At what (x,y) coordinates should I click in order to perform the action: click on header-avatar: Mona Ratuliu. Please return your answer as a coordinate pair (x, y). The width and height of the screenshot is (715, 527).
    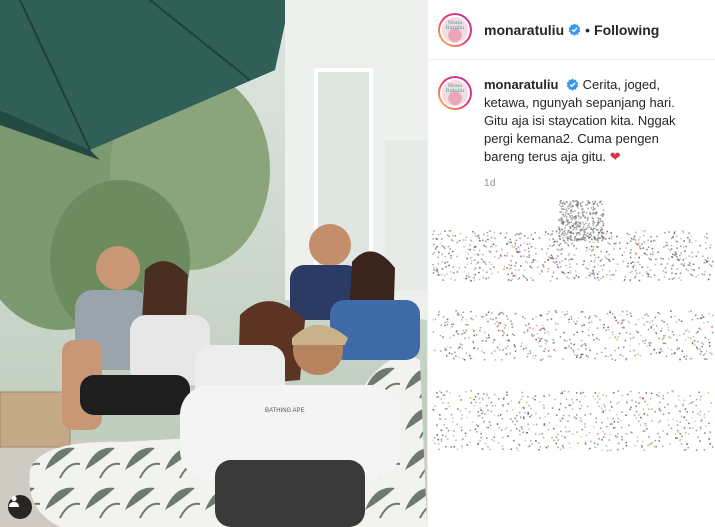
    Looking at the image, I should click on (455, 29).